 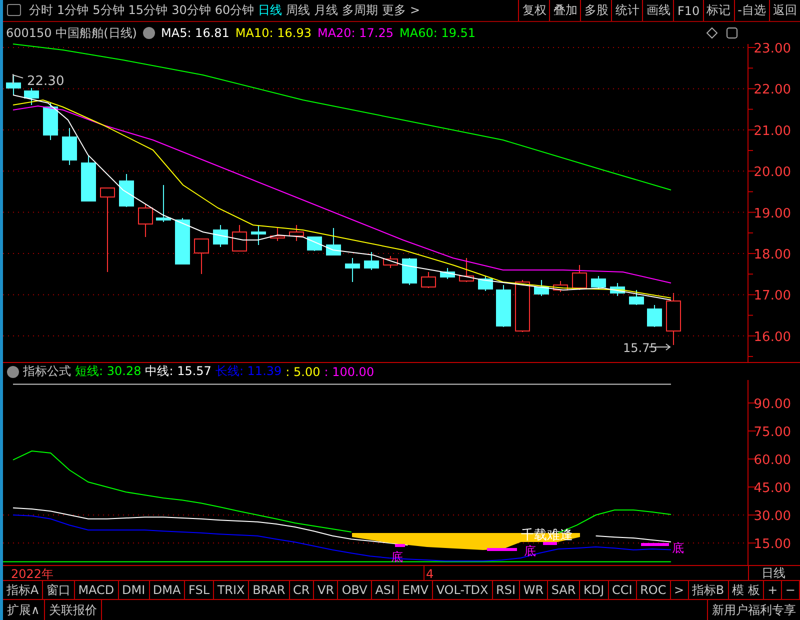 I want to click on period-tab: 日线, so click(x=270, y=10).